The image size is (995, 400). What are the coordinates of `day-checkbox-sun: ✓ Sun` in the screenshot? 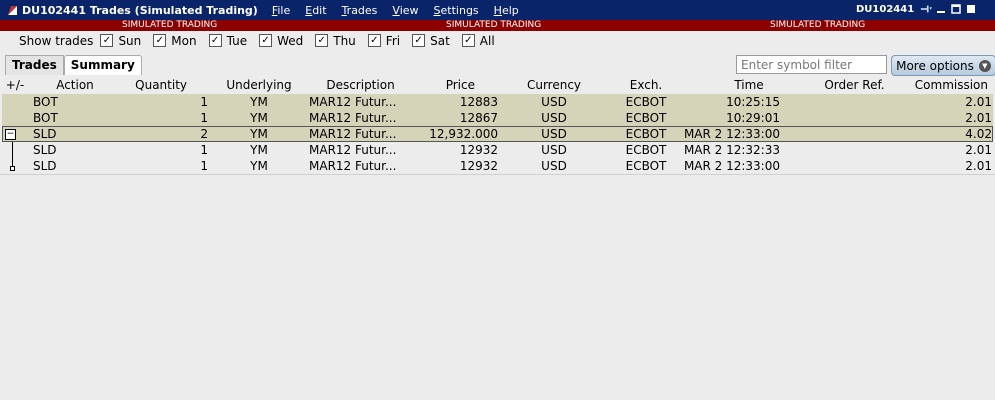 It's located at (120, 41).